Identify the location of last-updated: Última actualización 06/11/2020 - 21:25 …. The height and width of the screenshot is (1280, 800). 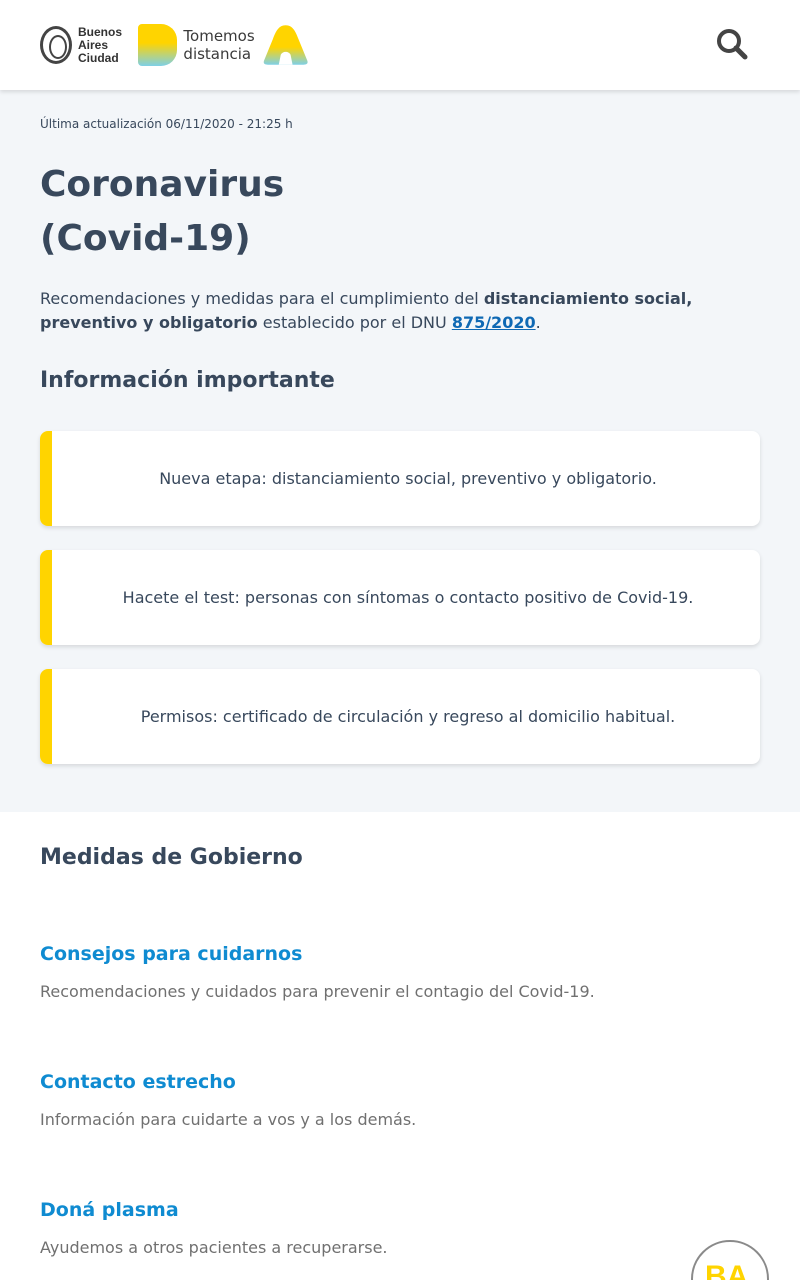
(166, 124).